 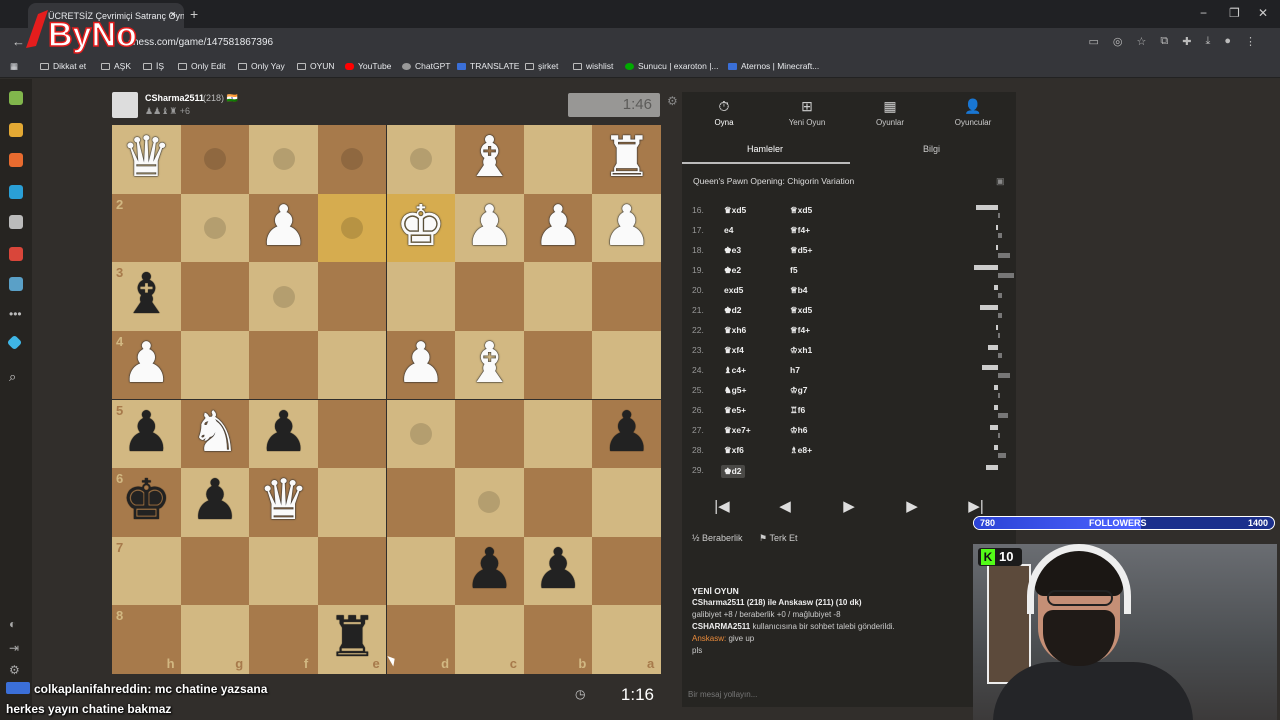 I want to click on subtab-moves: Hamleler, so click(x=765, y=149).